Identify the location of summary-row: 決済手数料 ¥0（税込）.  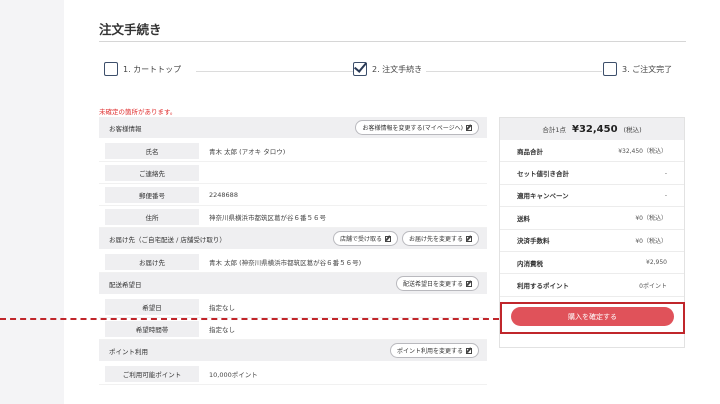
(592, 241).